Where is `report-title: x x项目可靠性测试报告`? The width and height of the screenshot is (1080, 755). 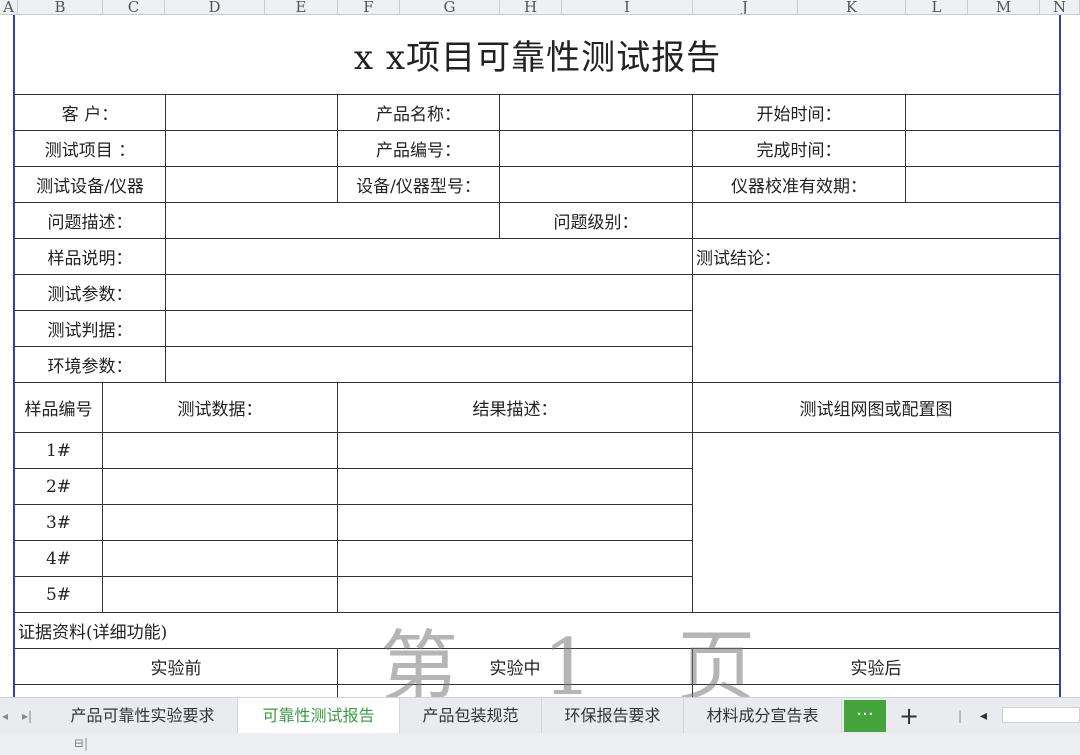
report-title: x x项目可靠性测试报告 is located at coordinates (537, 55).